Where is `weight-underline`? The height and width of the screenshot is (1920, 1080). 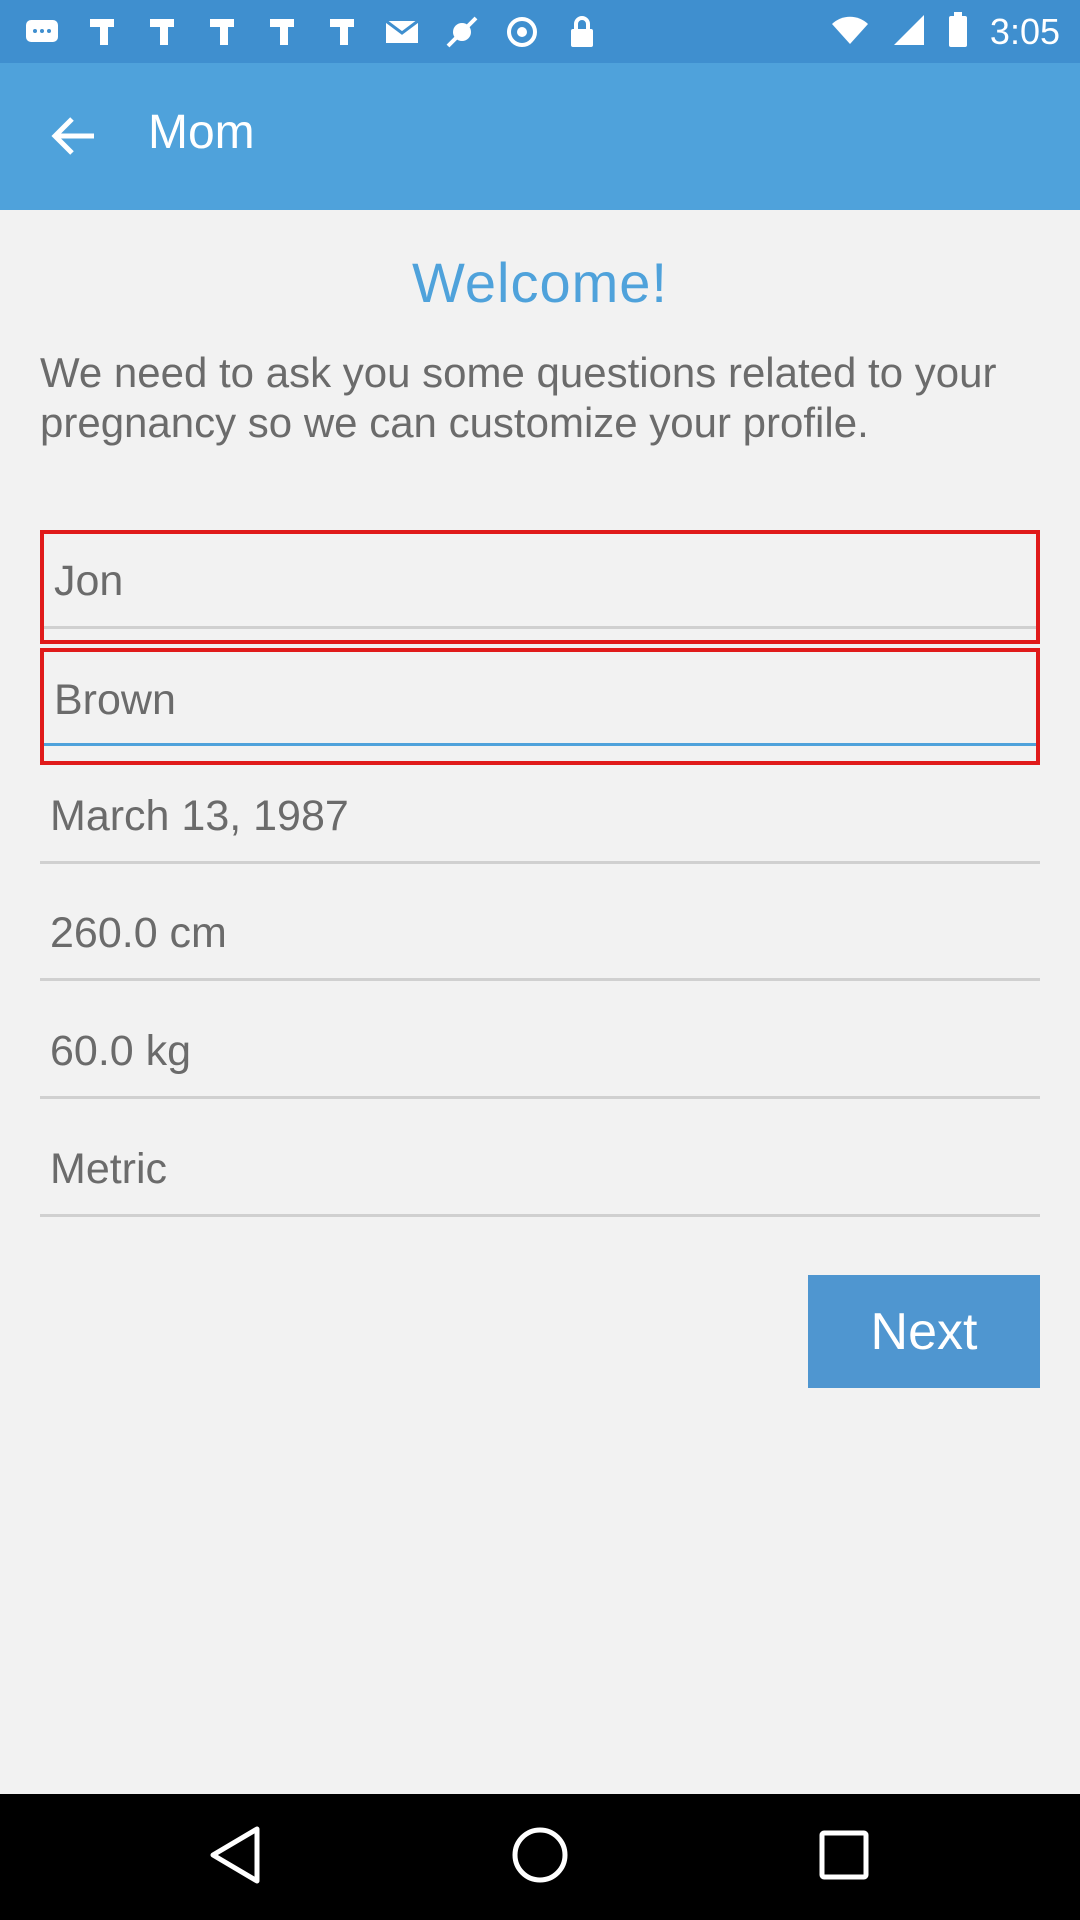 weight-underline is located at coordinates (540, 1097).